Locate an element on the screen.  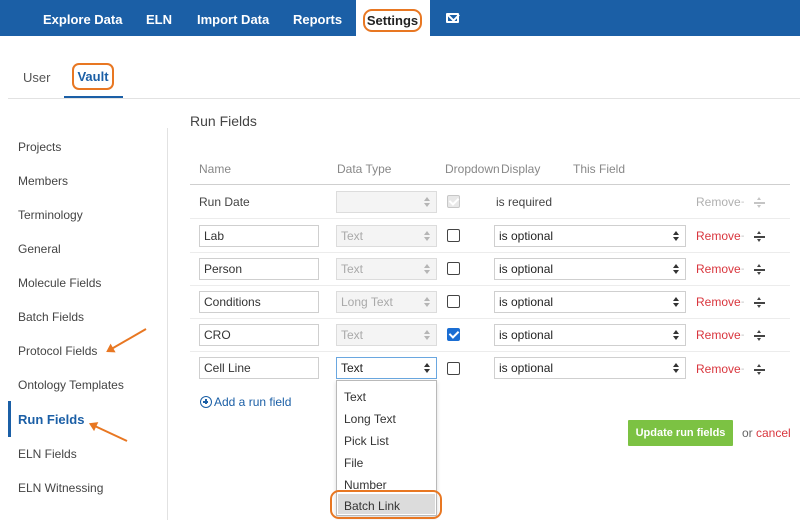
data-type-select-open: Text is located at coordinates (386, 368).